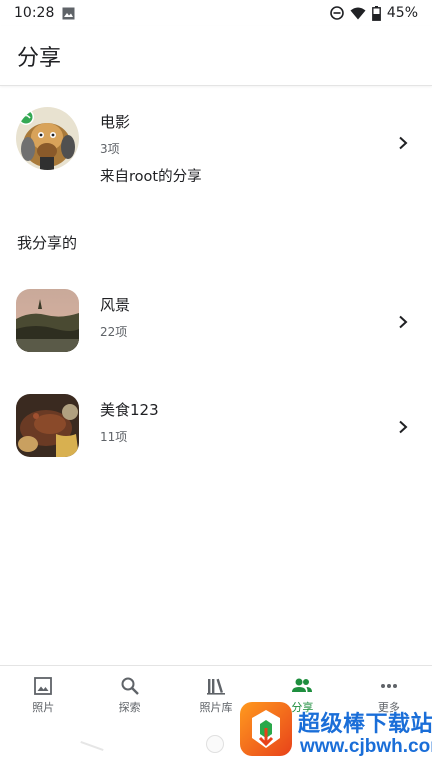 This screenshot has width=432, height=768. What do you see at coordinates (216, 145) in the screenshot?
I see `shared-album-row: 电影 3项 来自root的分享` at bounding box center [216, 145].